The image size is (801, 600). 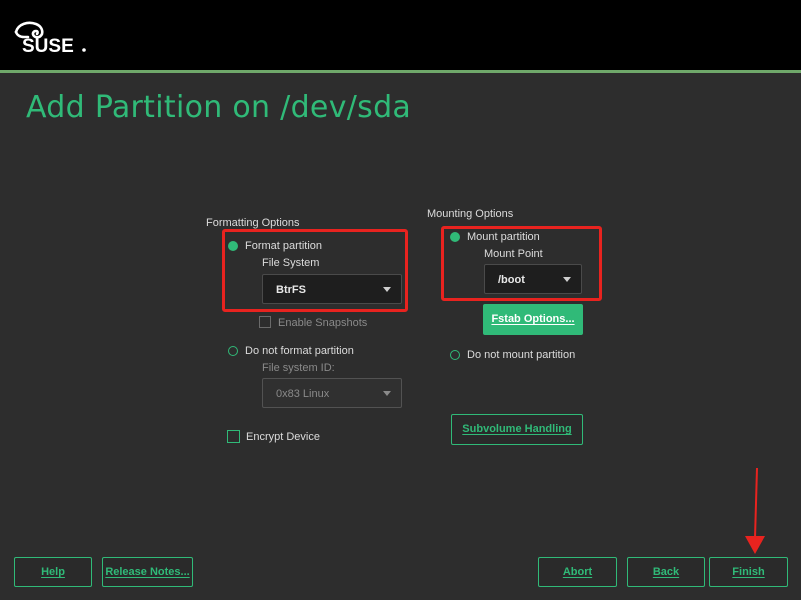 I want to click on mount-point-value: /boot, so click(x=511, y=280).